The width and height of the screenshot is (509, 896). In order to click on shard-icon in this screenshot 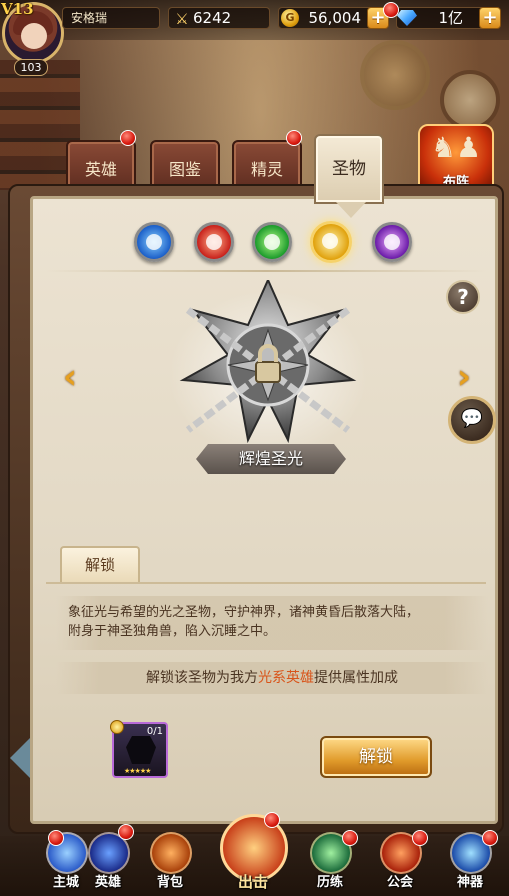, I will do `click(141, 750)`.